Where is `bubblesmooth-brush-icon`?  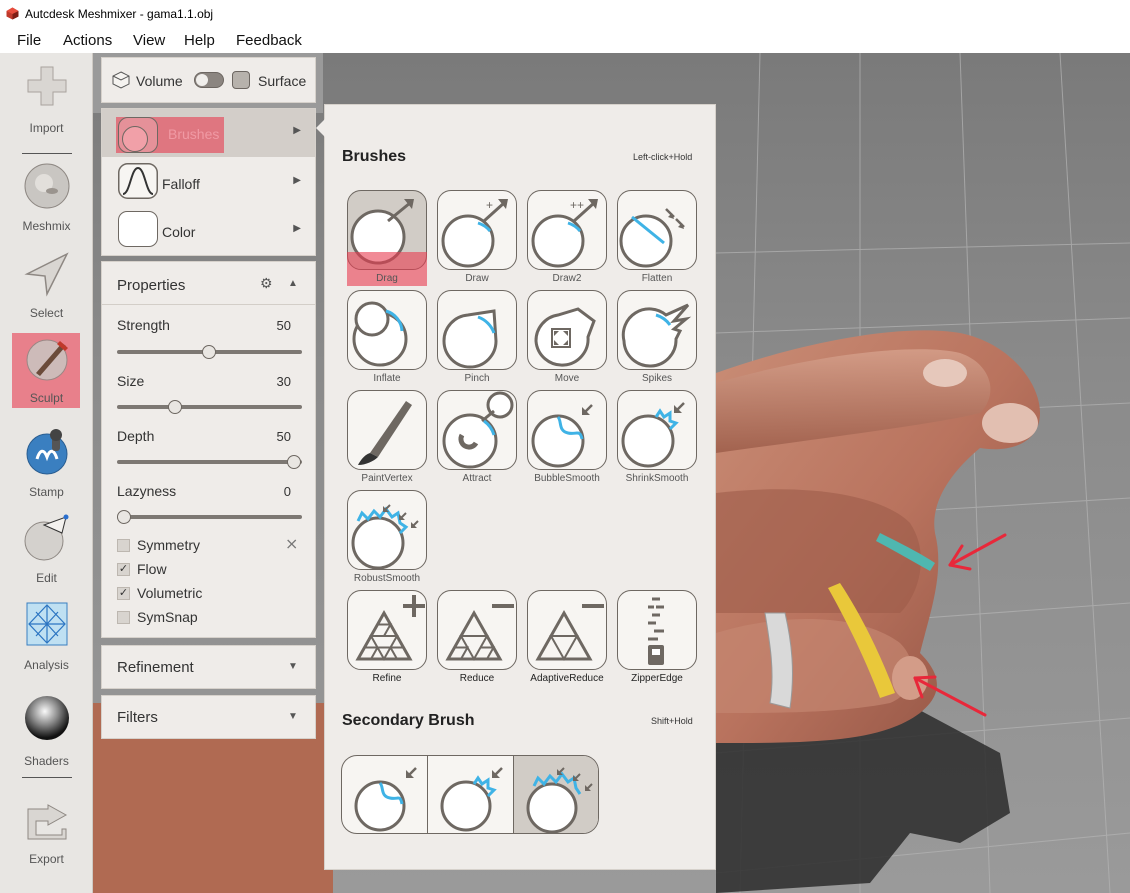 bubblesmooth-brush-icon is located at coordinates (562, 436).